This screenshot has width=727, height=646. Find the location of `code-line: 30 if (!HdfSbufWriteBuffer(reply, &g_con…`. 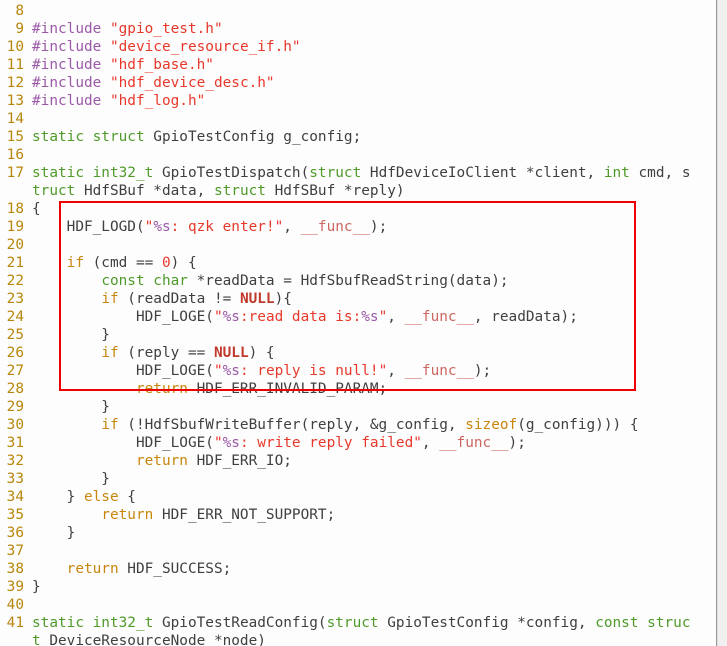

code-line: 30 if (!HdfSbufWriteBuffer(reply, &g_con… is located at coordinates (358, 425).